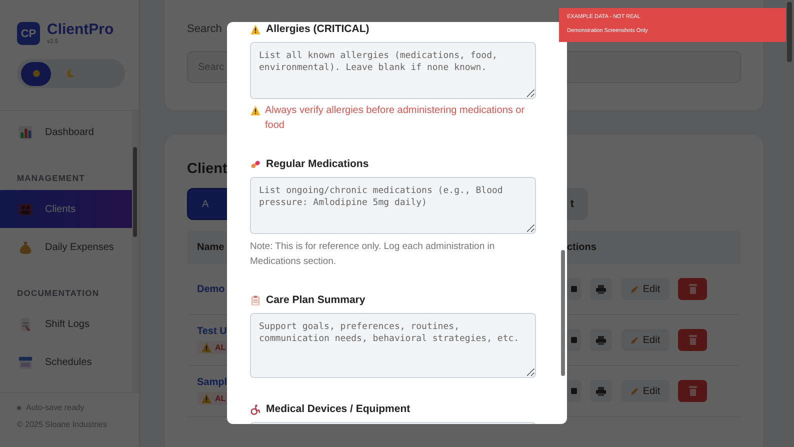  I want to click on text-area: List ongoing/chronic medications (e.g., Blood pressure: Amlodipine 5mg daily), so click(393, 205).